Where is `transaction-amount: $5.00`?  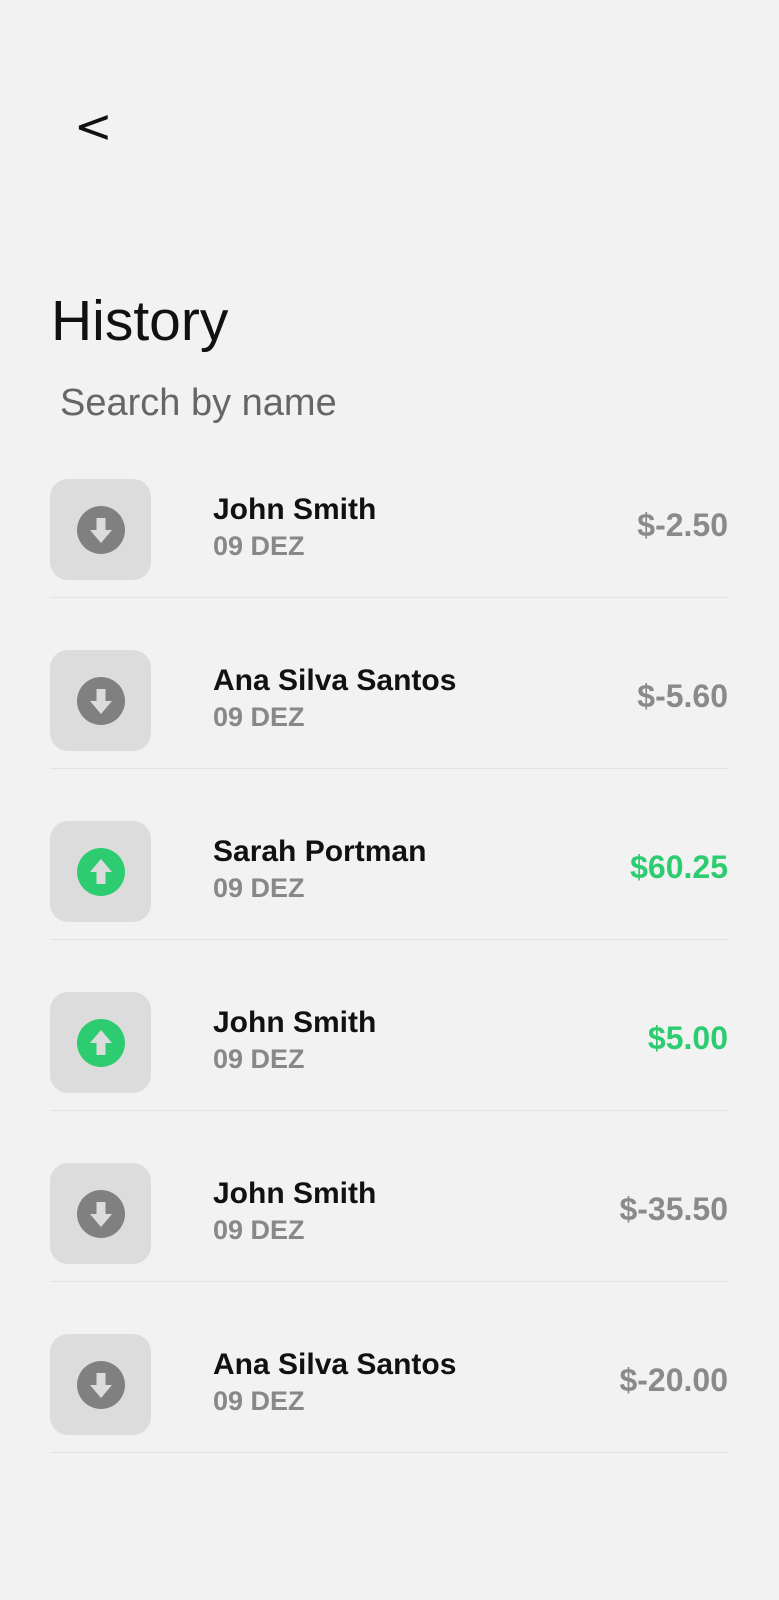 transaction-amount: $5.00 is located at coordinates (687, 1038).